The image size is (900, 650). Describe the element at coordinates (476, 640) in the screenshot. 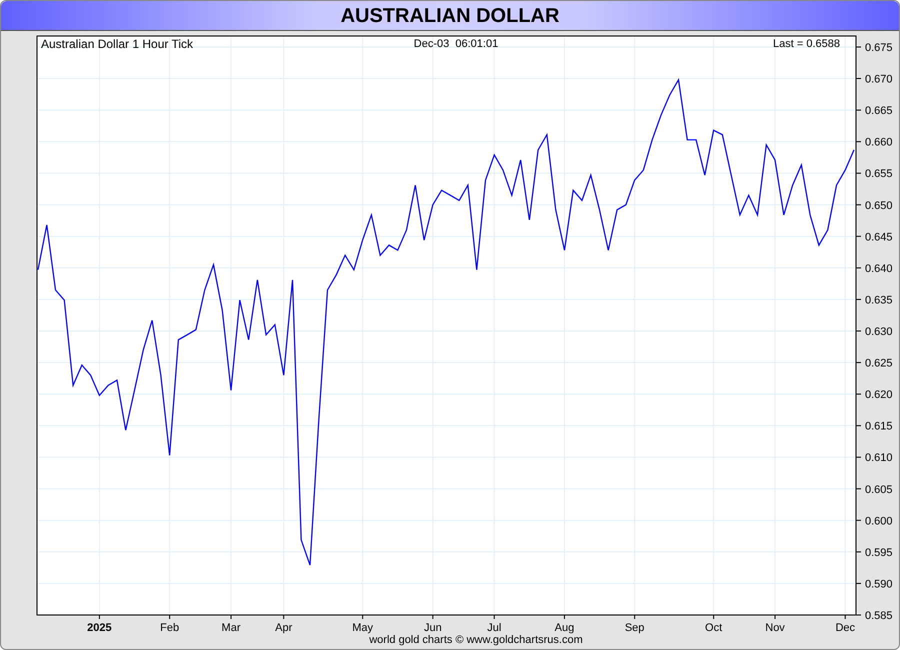

I see `footer-credit: world gold charts © www.goldchartsrus.com` at that location.